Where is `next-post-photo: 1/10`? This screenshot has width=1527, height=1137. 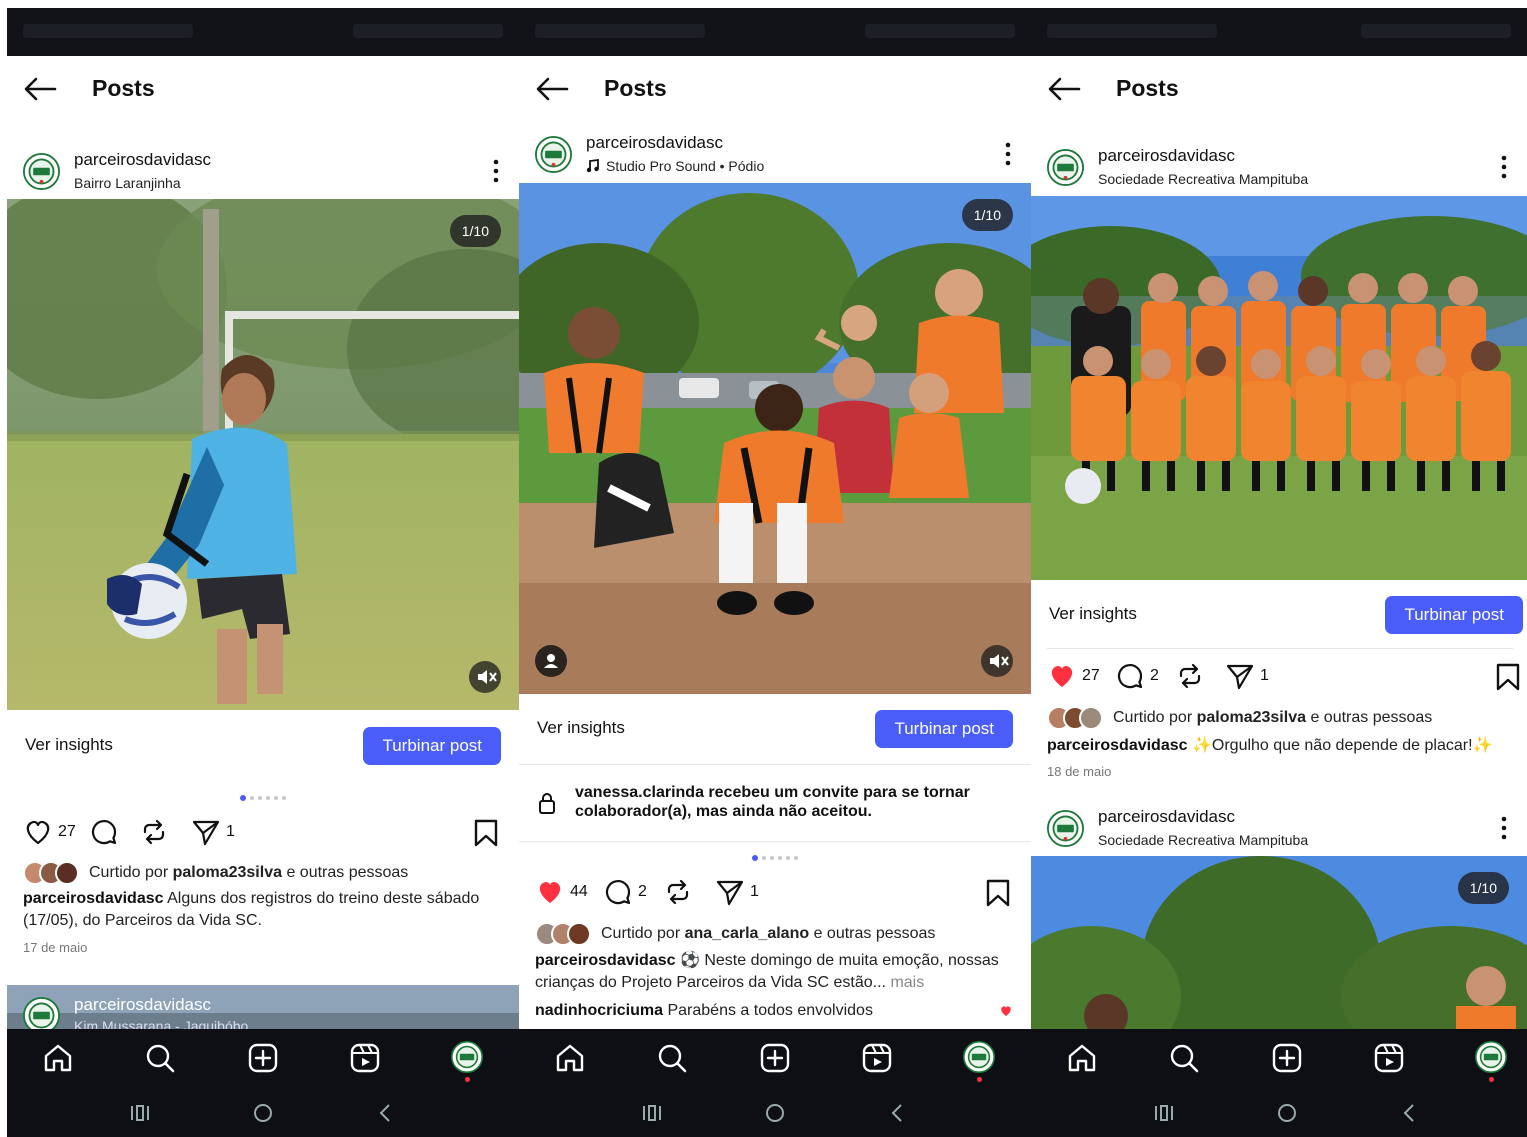
next-post-photo: 1/10 is located at coordinates (1279, 942).